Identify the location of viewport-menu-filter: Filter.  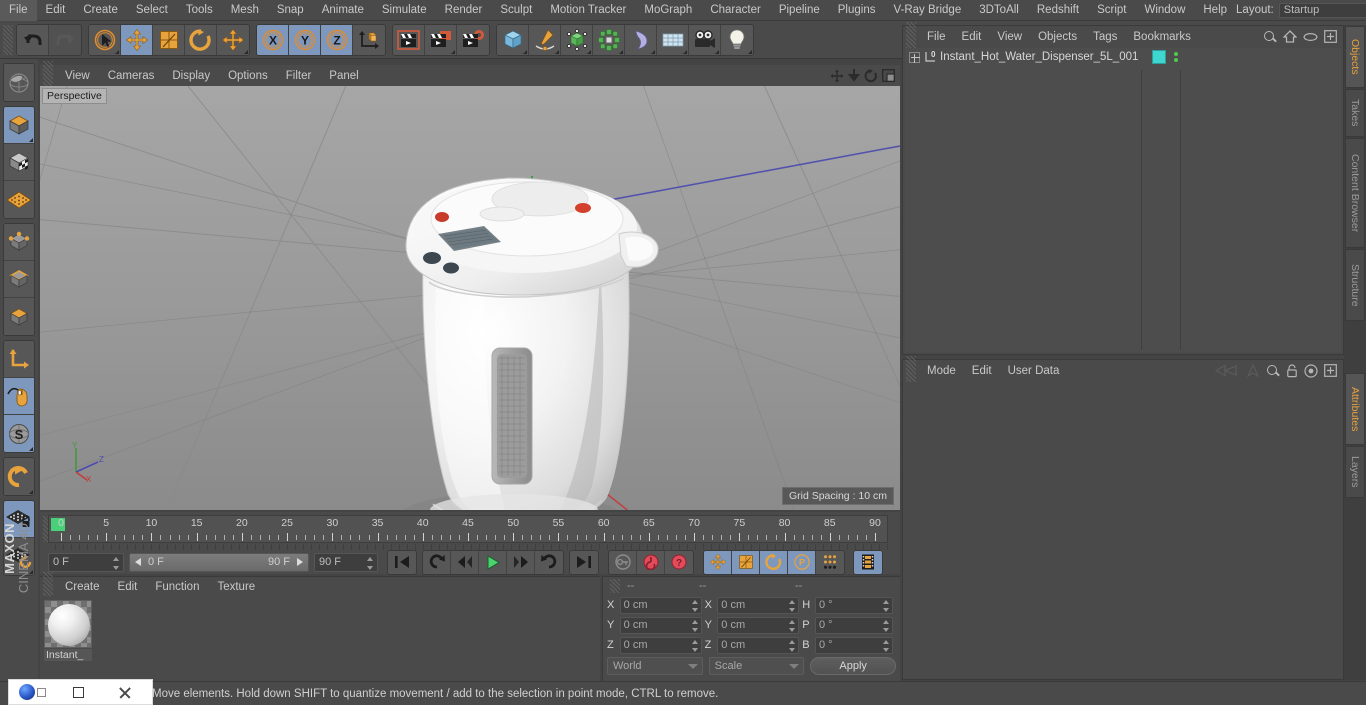
(299, 76).